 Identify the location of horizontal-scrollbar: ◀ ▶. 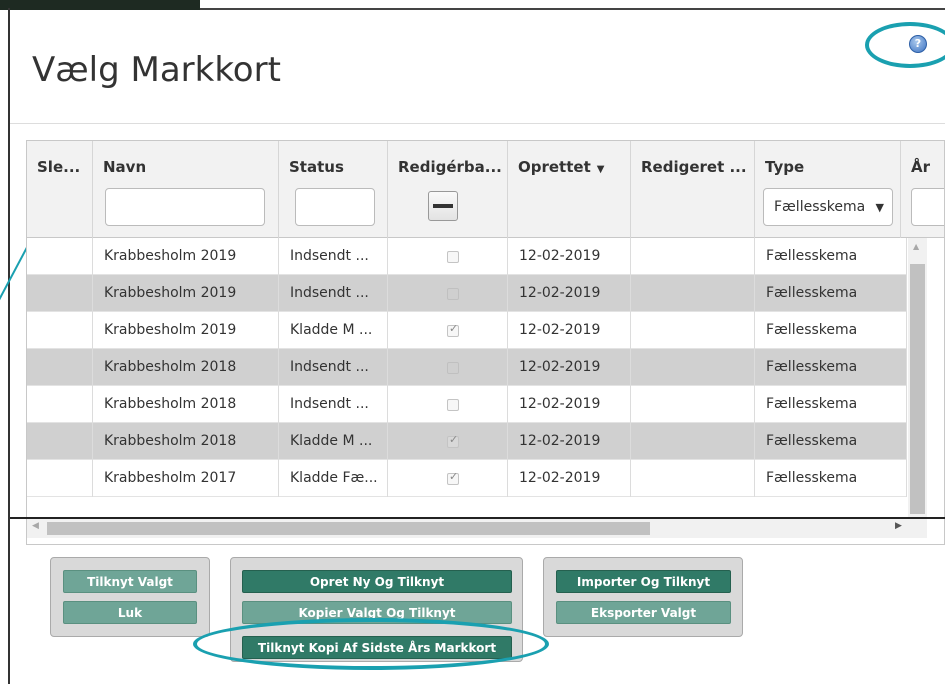
(477, 528).